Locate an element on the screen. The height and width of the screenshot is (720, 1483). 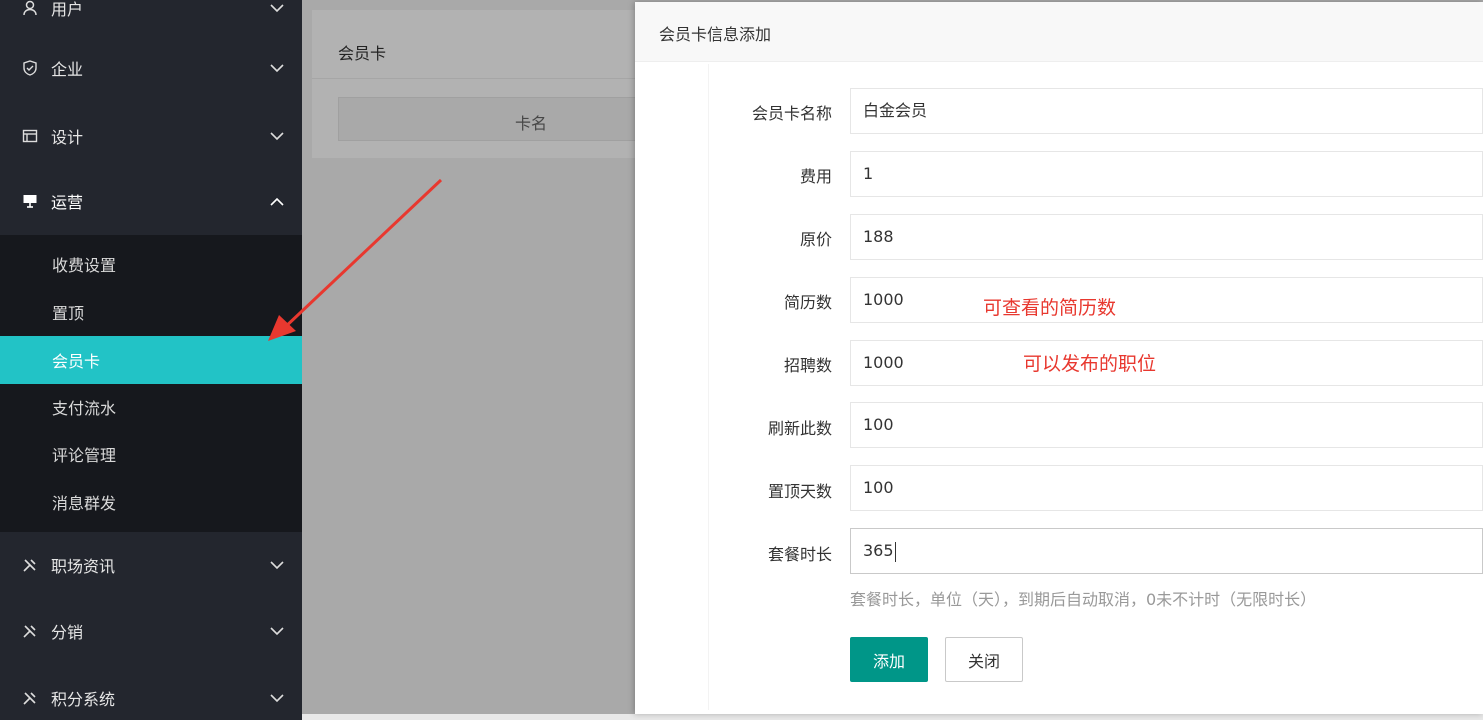
field-label-resume-count: 简历数 is located at coordinates (807, 302).